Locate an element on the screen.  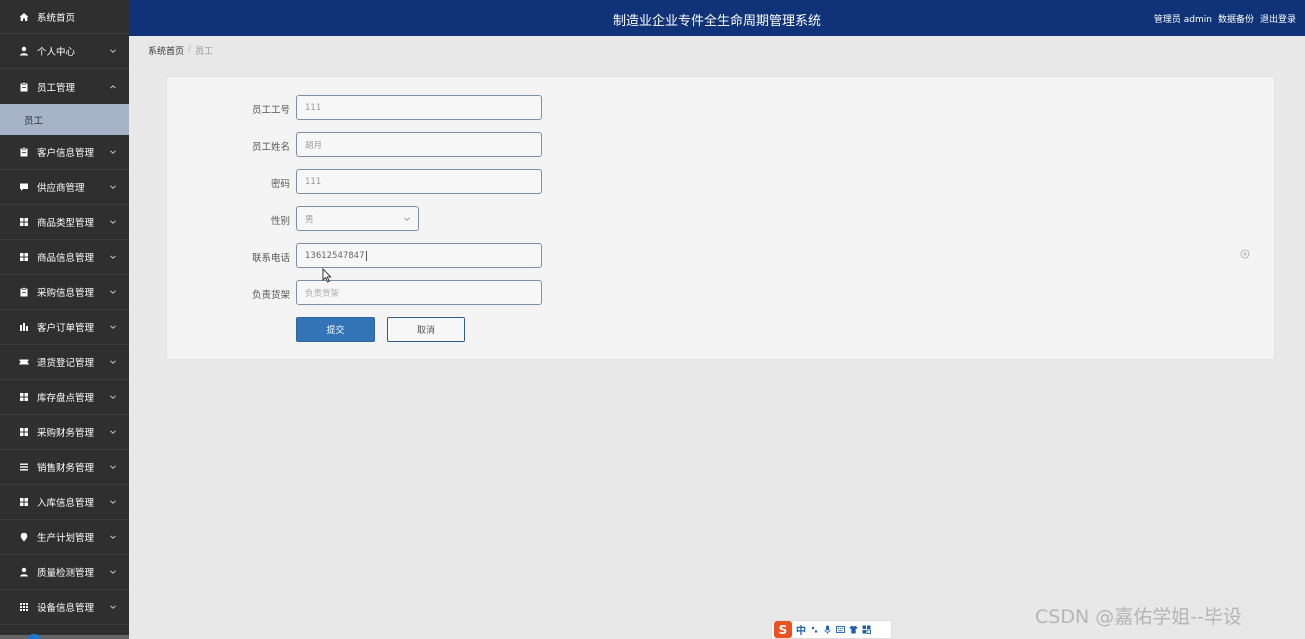
sidebar-item-return-register: 退货登记管理 is located at coordinates (64, 362).